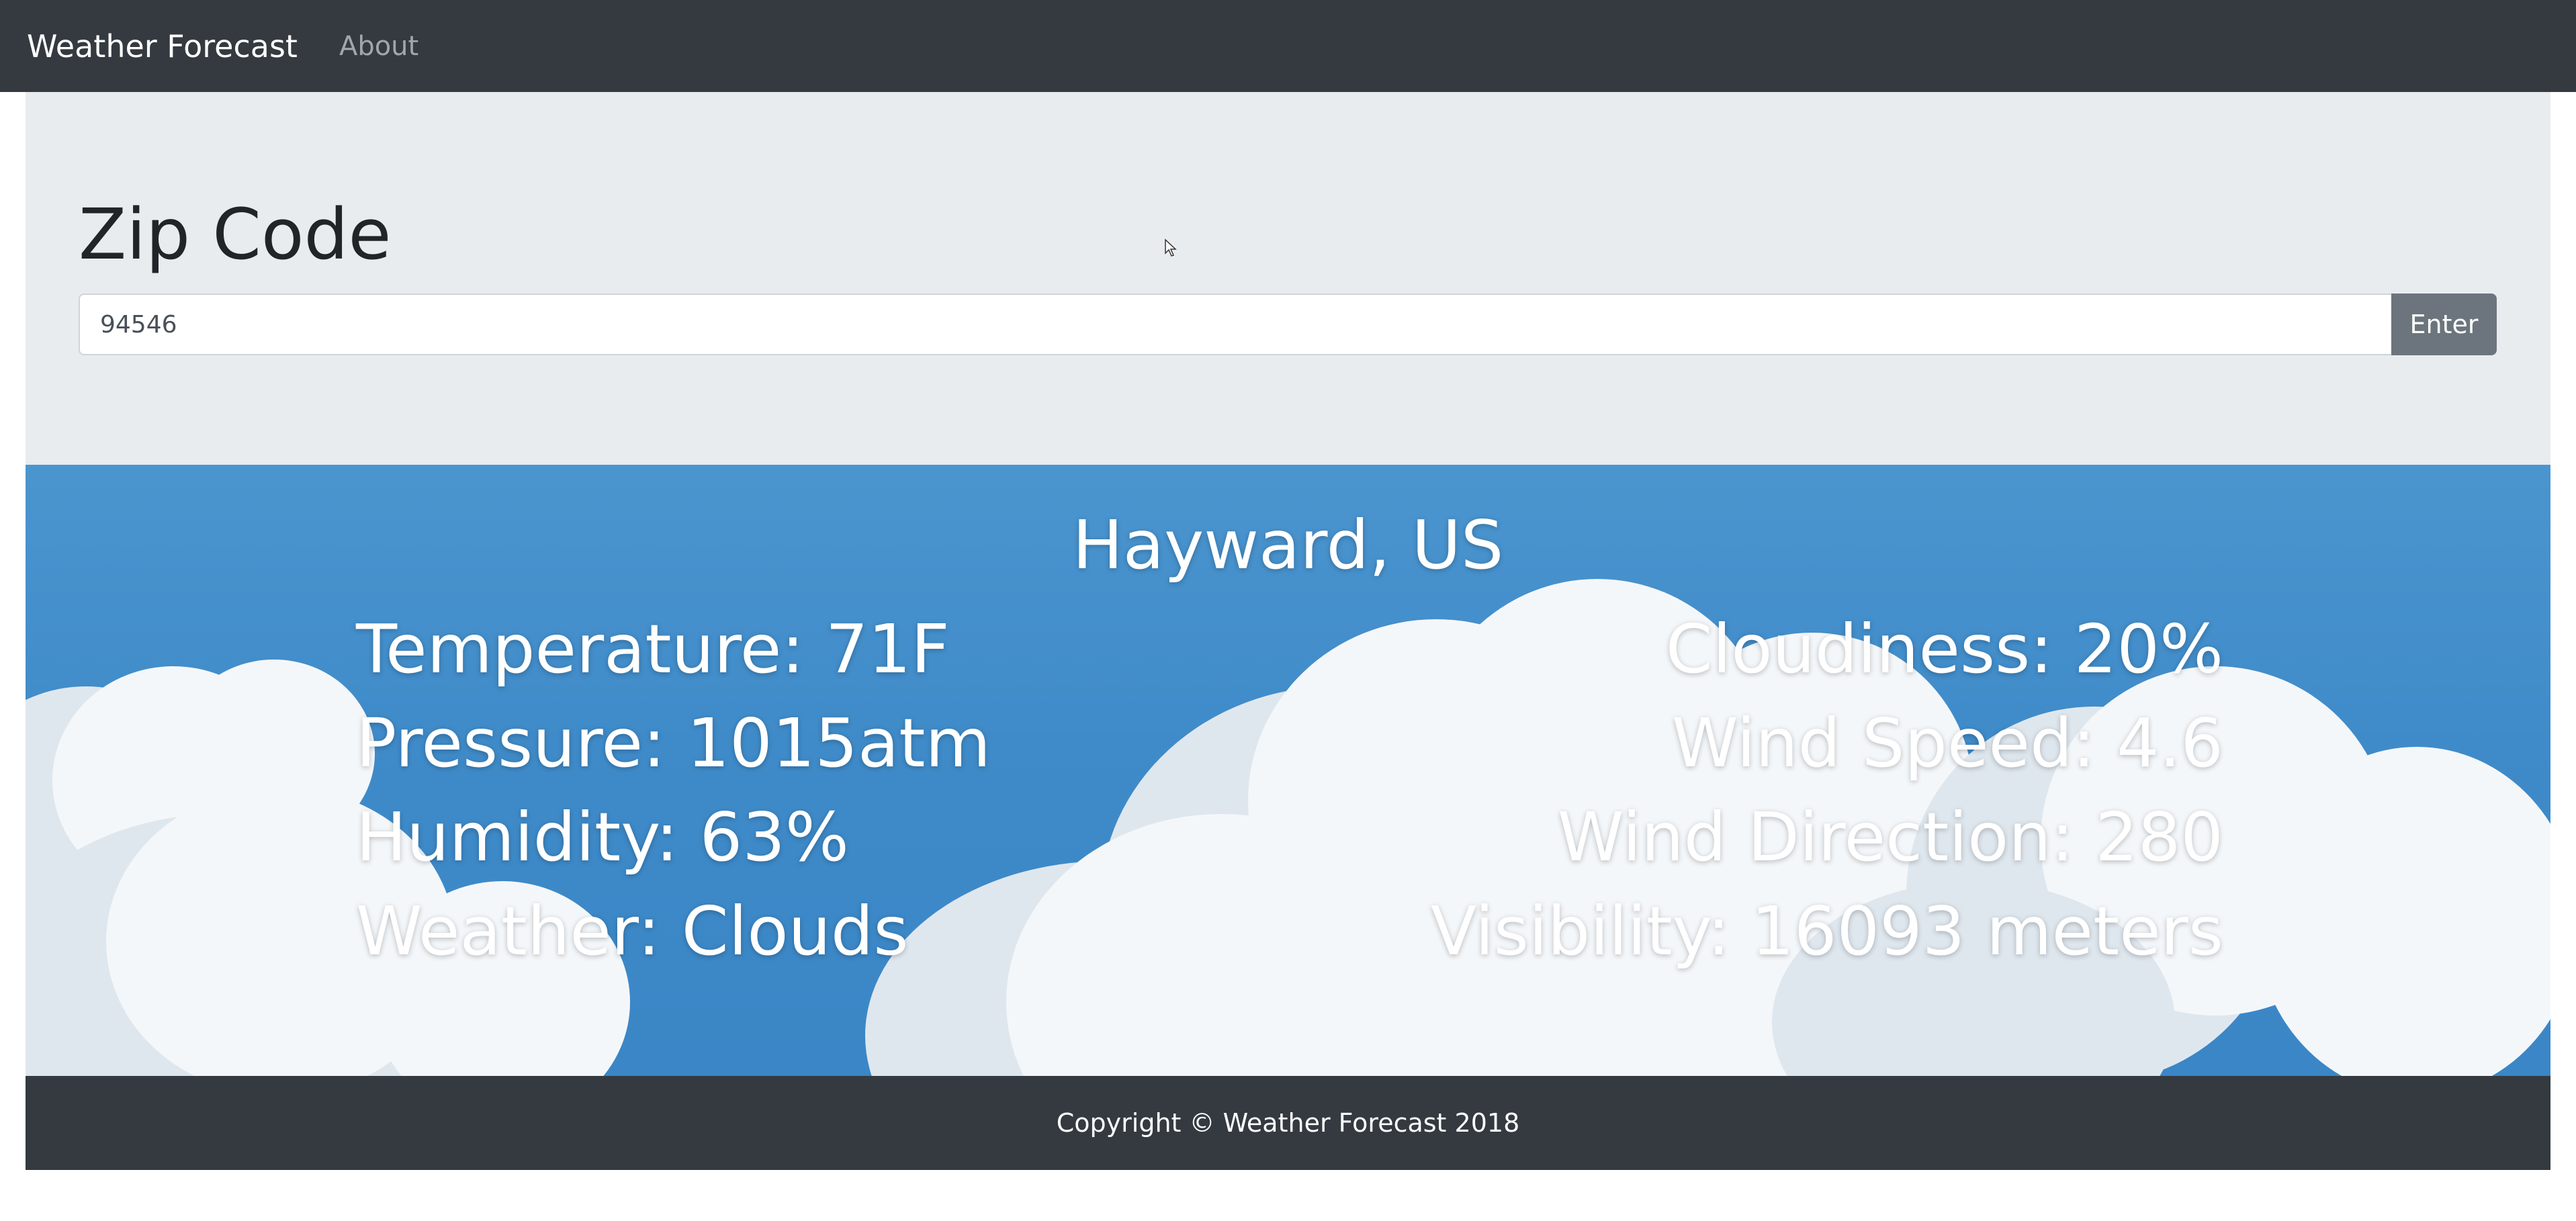 The width and height of the screenshot is (2576, 1221). I want to click on wind-direction-value: Wind Direction: 280, so click(1890, 837).